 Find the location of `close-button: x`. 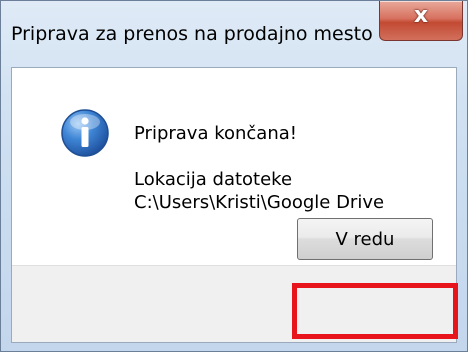

close-button: x is located at coordinates (421, 21).